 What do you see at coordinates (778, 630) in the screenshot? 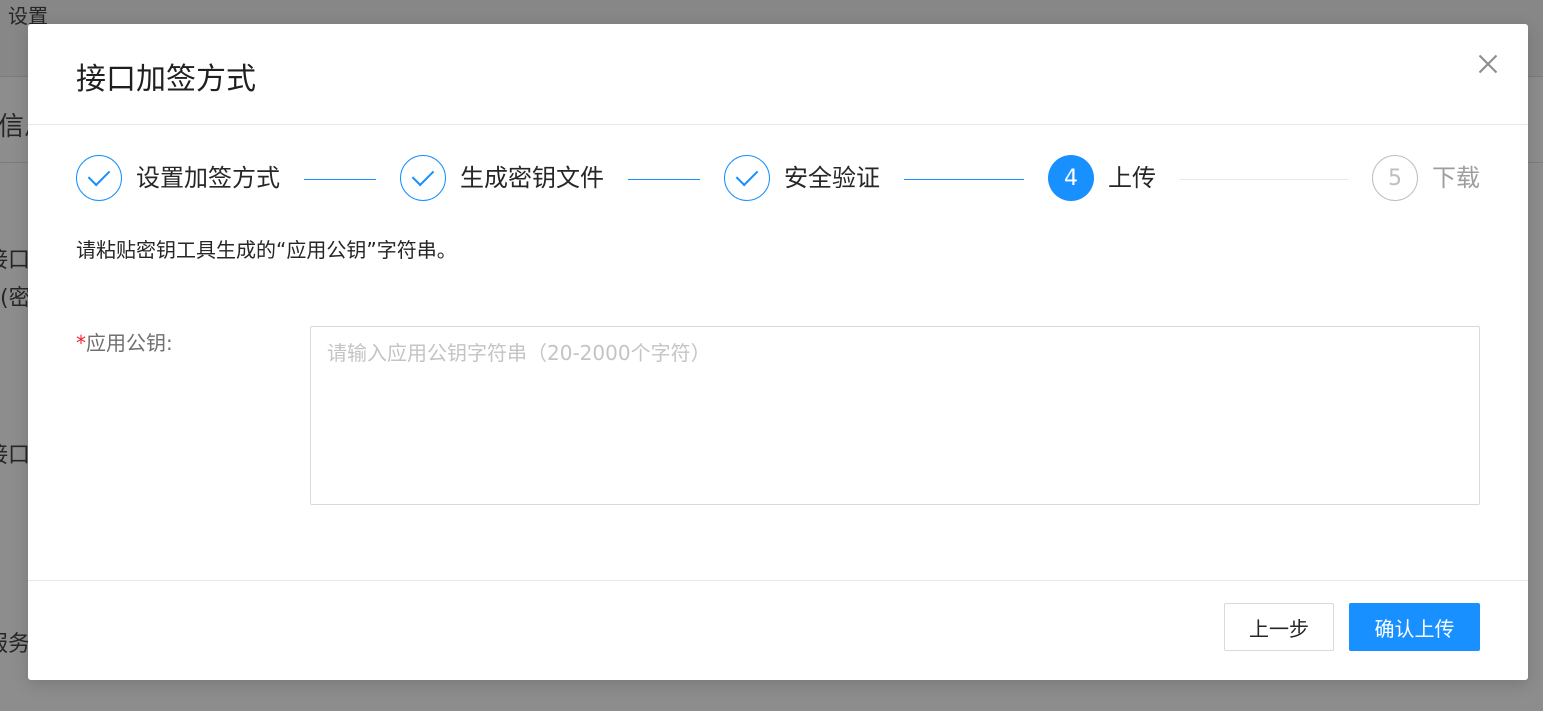
I see `dialog-footer: 上一步 确认上传` at bounding box center [778, 630].